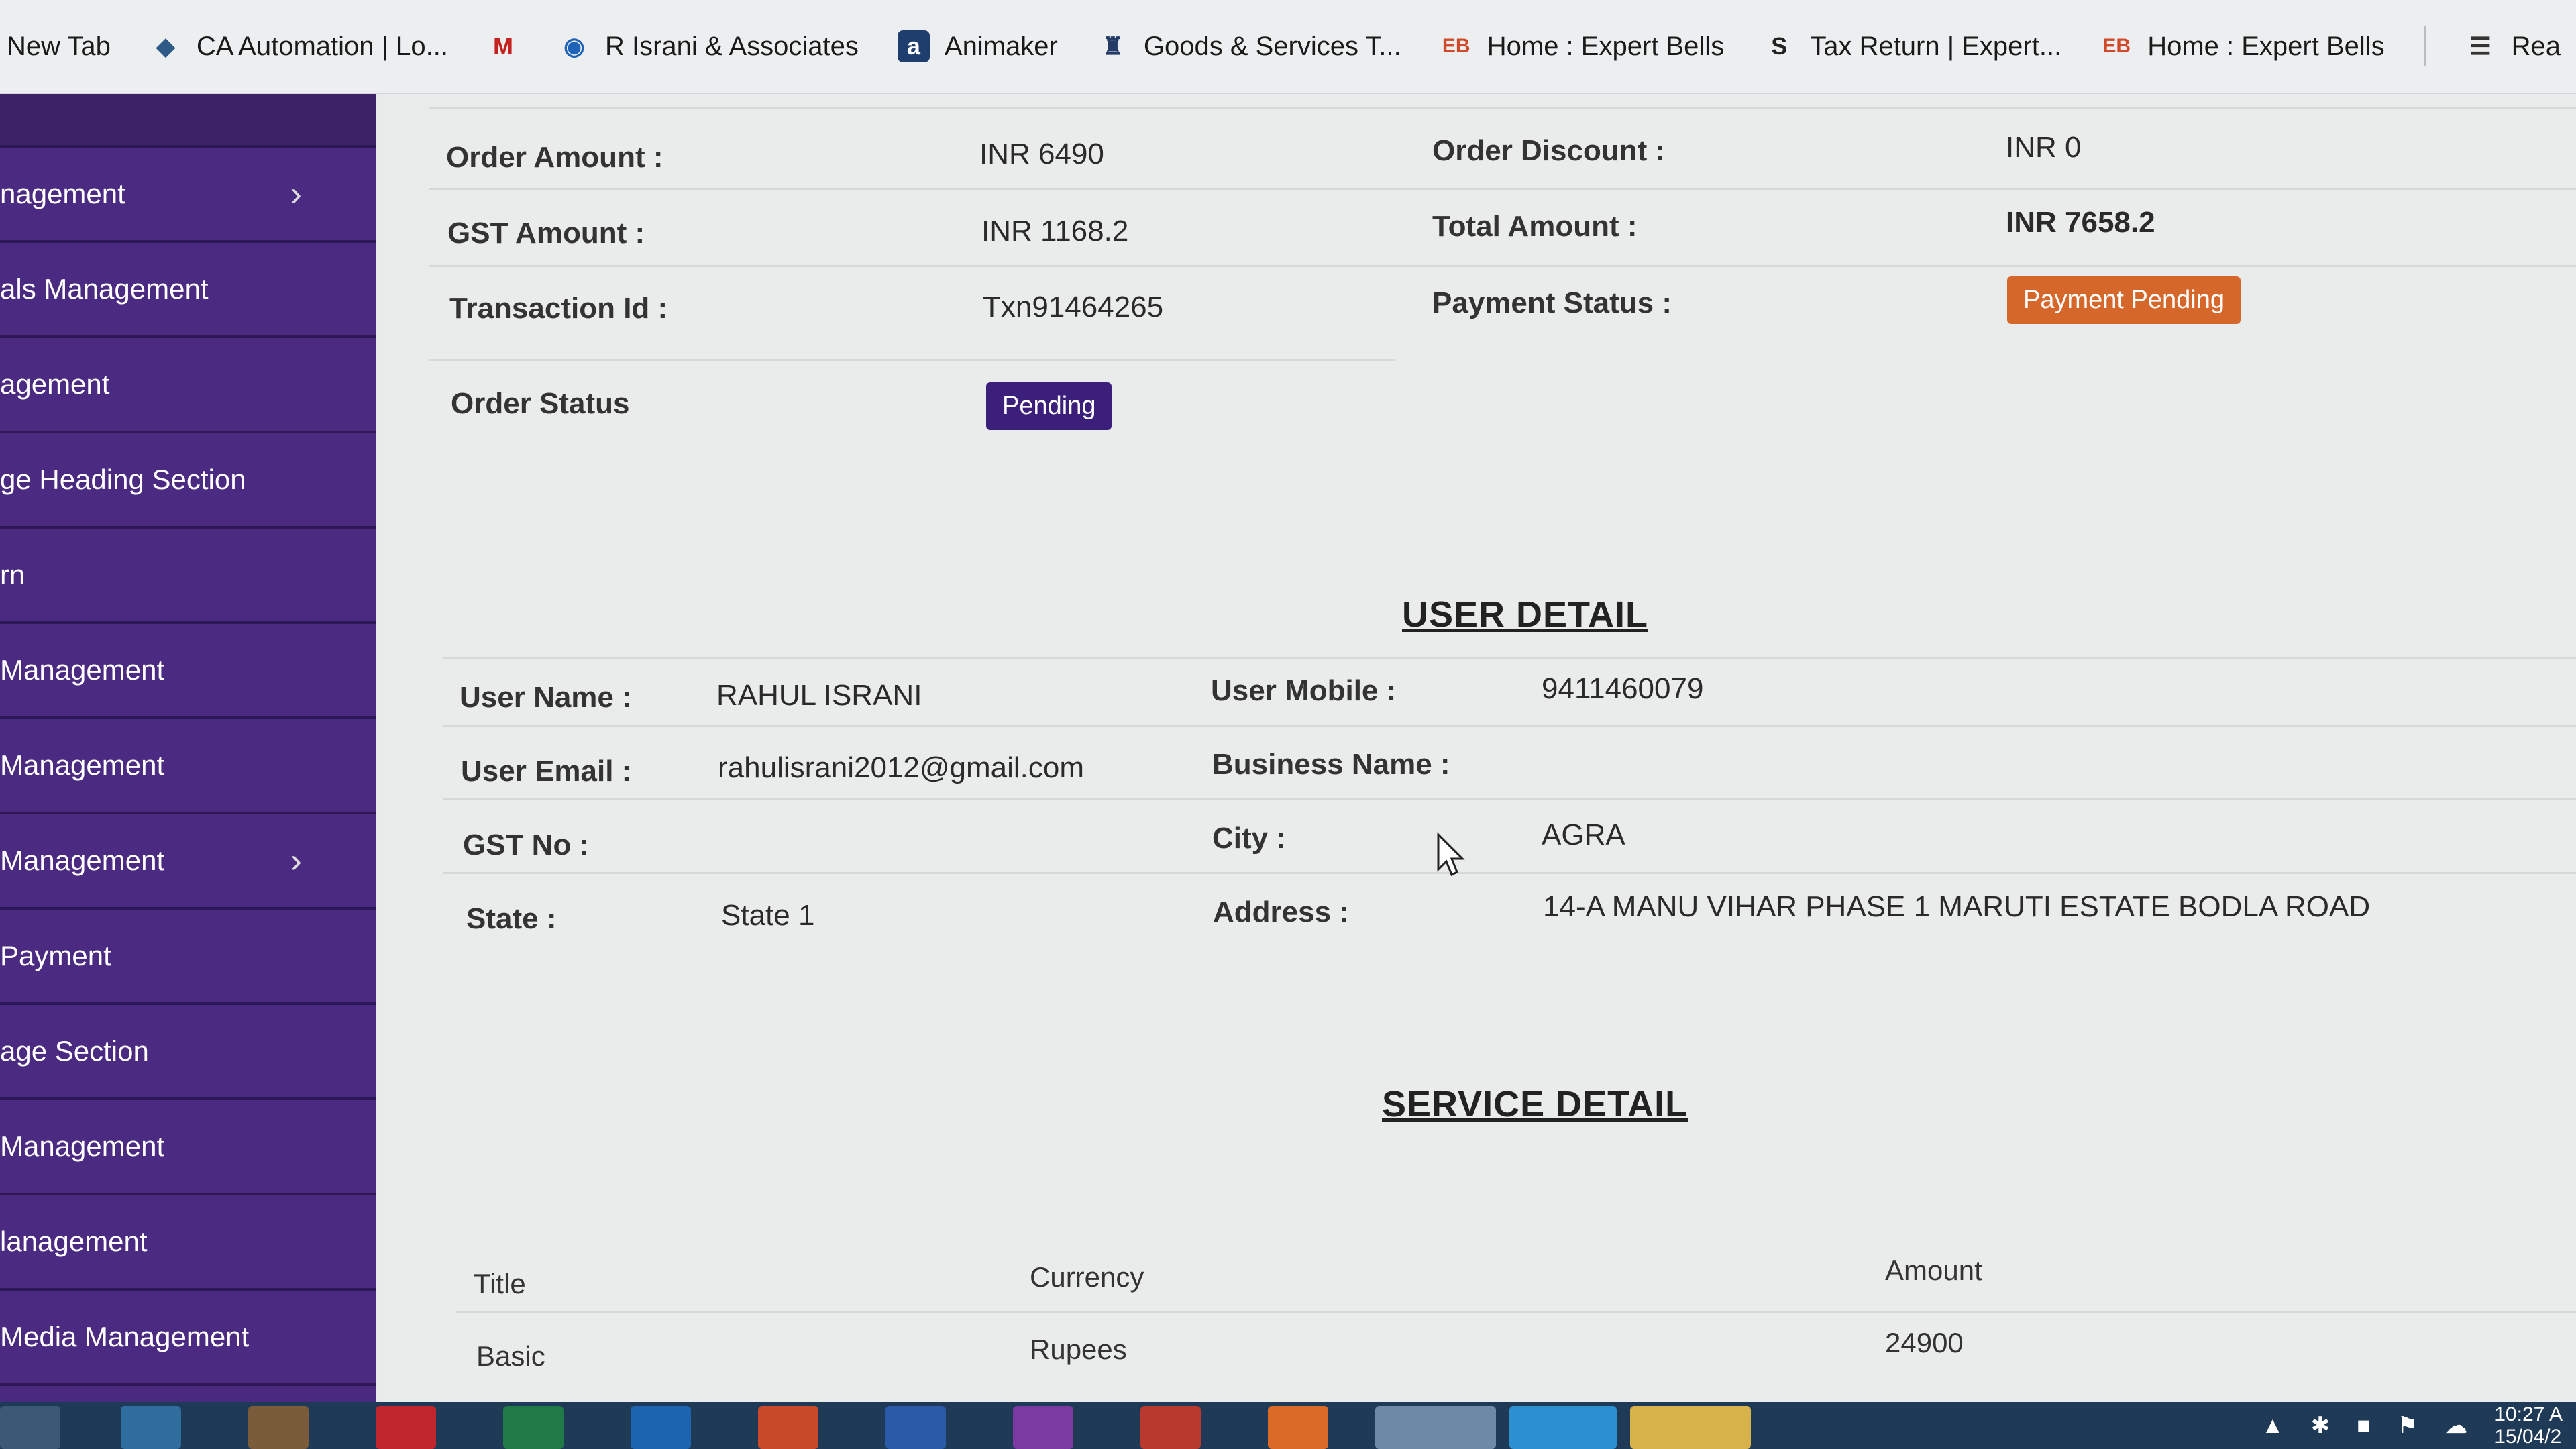  What do you see at coordinates (188, 1052) in the screenshot?
I see `sidebar-item: age Section` at bounding box center [188, 1052].